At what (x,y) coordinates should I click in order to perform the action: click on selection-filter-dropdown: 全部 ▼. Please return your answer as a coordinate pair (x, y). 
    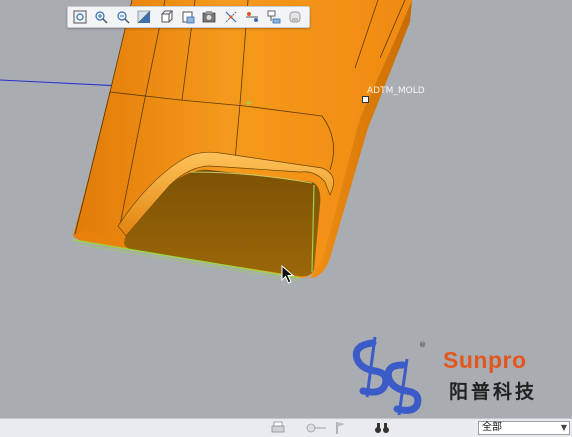
    Looking at the image, I should click on (524, 428).